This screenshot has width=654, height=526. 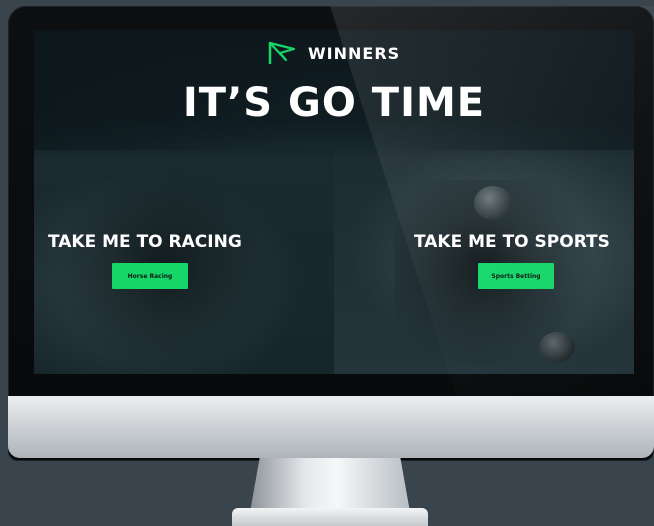 What do you see at coordinates (150, 276) in the screenshot?
I see `horse-racing-button: Horse Racing` at bounding box center [150, 276].